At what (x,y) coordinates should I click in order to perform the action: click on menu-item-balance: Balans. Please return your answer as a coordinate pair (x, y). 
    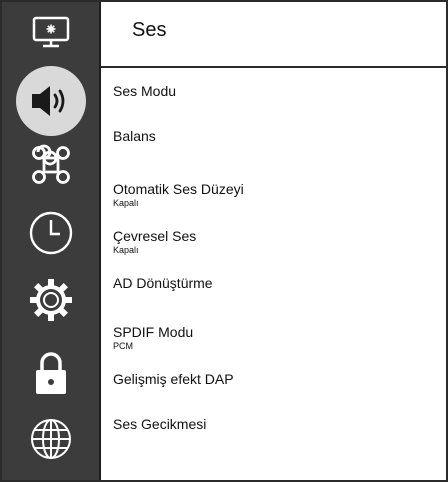
    Looking at the image, I should click on (134, 136).